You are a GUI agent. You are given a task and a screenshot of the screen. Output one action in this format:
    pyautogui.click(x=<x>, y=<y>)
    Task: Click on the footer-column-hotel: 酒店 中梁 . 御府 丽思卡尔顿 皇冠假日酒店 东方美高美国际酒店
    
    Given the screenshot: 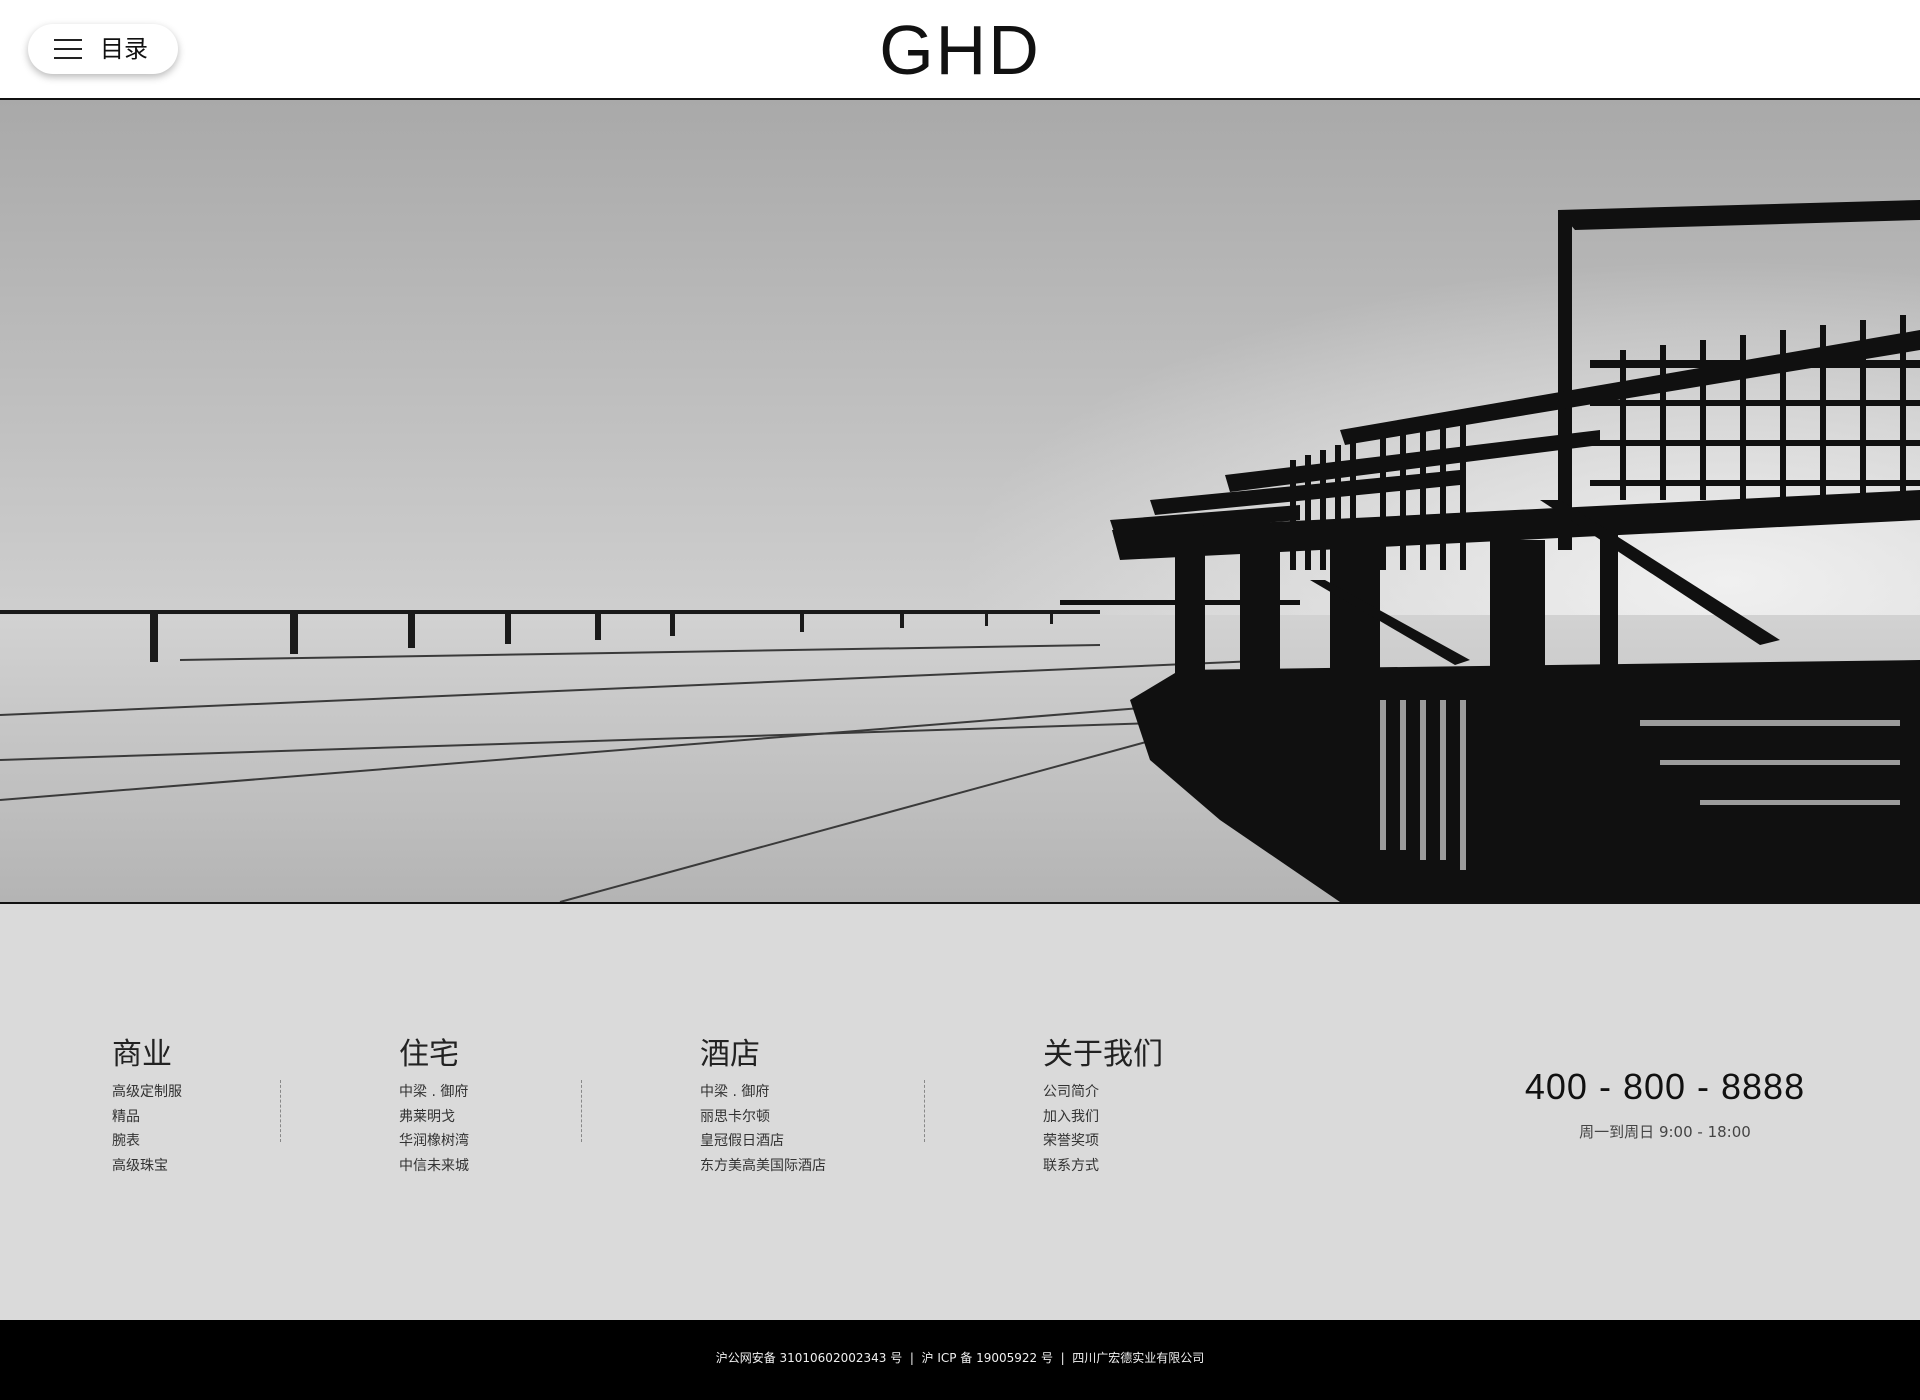 What is the action you would take?
    pyautogui.click(x=763, y=1108)
    